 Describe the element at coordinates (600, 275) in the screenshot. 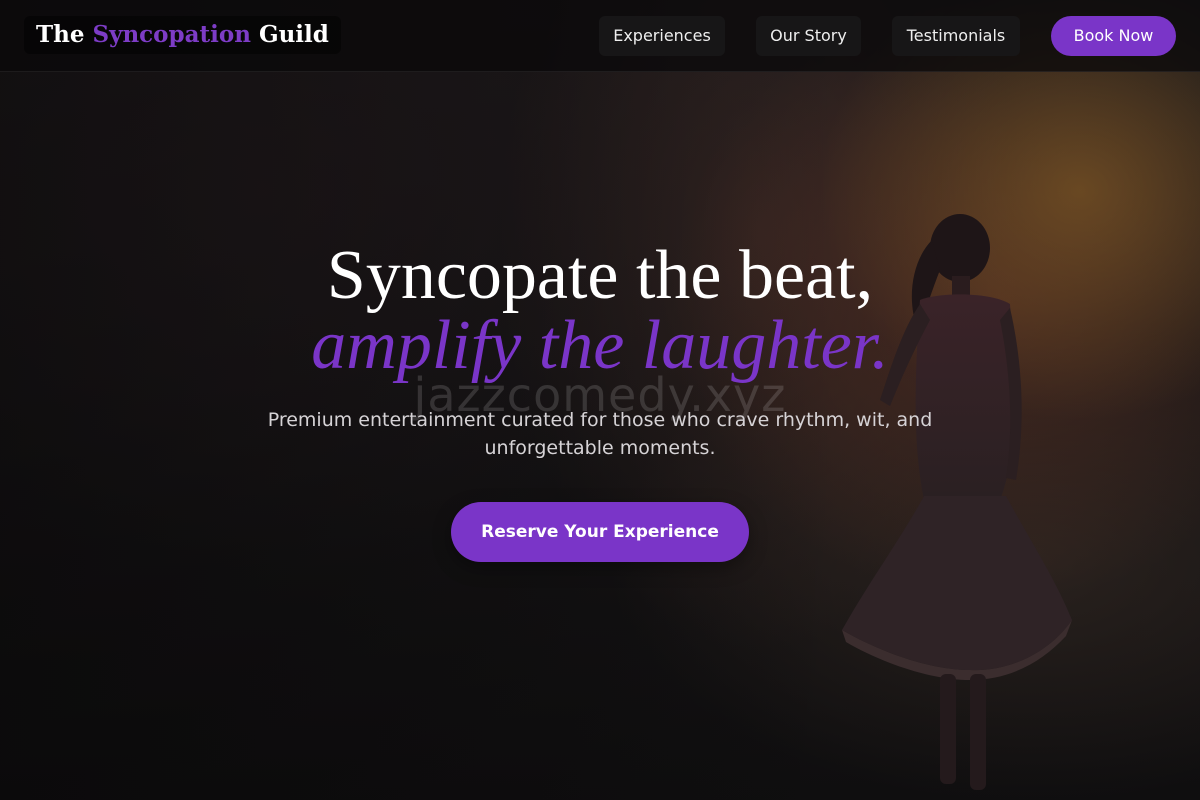

I see `hero-headline-line-1: Syncopate the beat,` at that location.